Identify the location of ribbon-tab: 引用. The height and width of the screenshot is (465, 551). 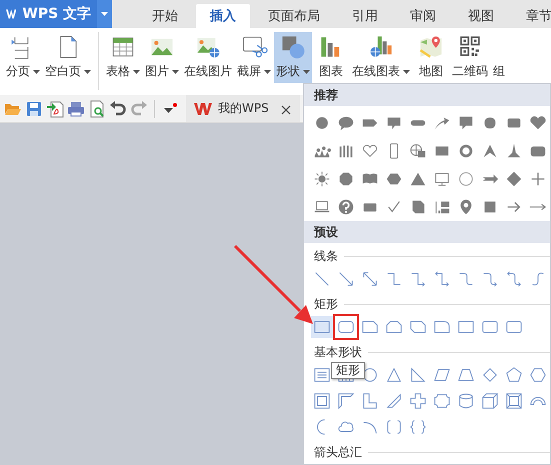
(365, 16).